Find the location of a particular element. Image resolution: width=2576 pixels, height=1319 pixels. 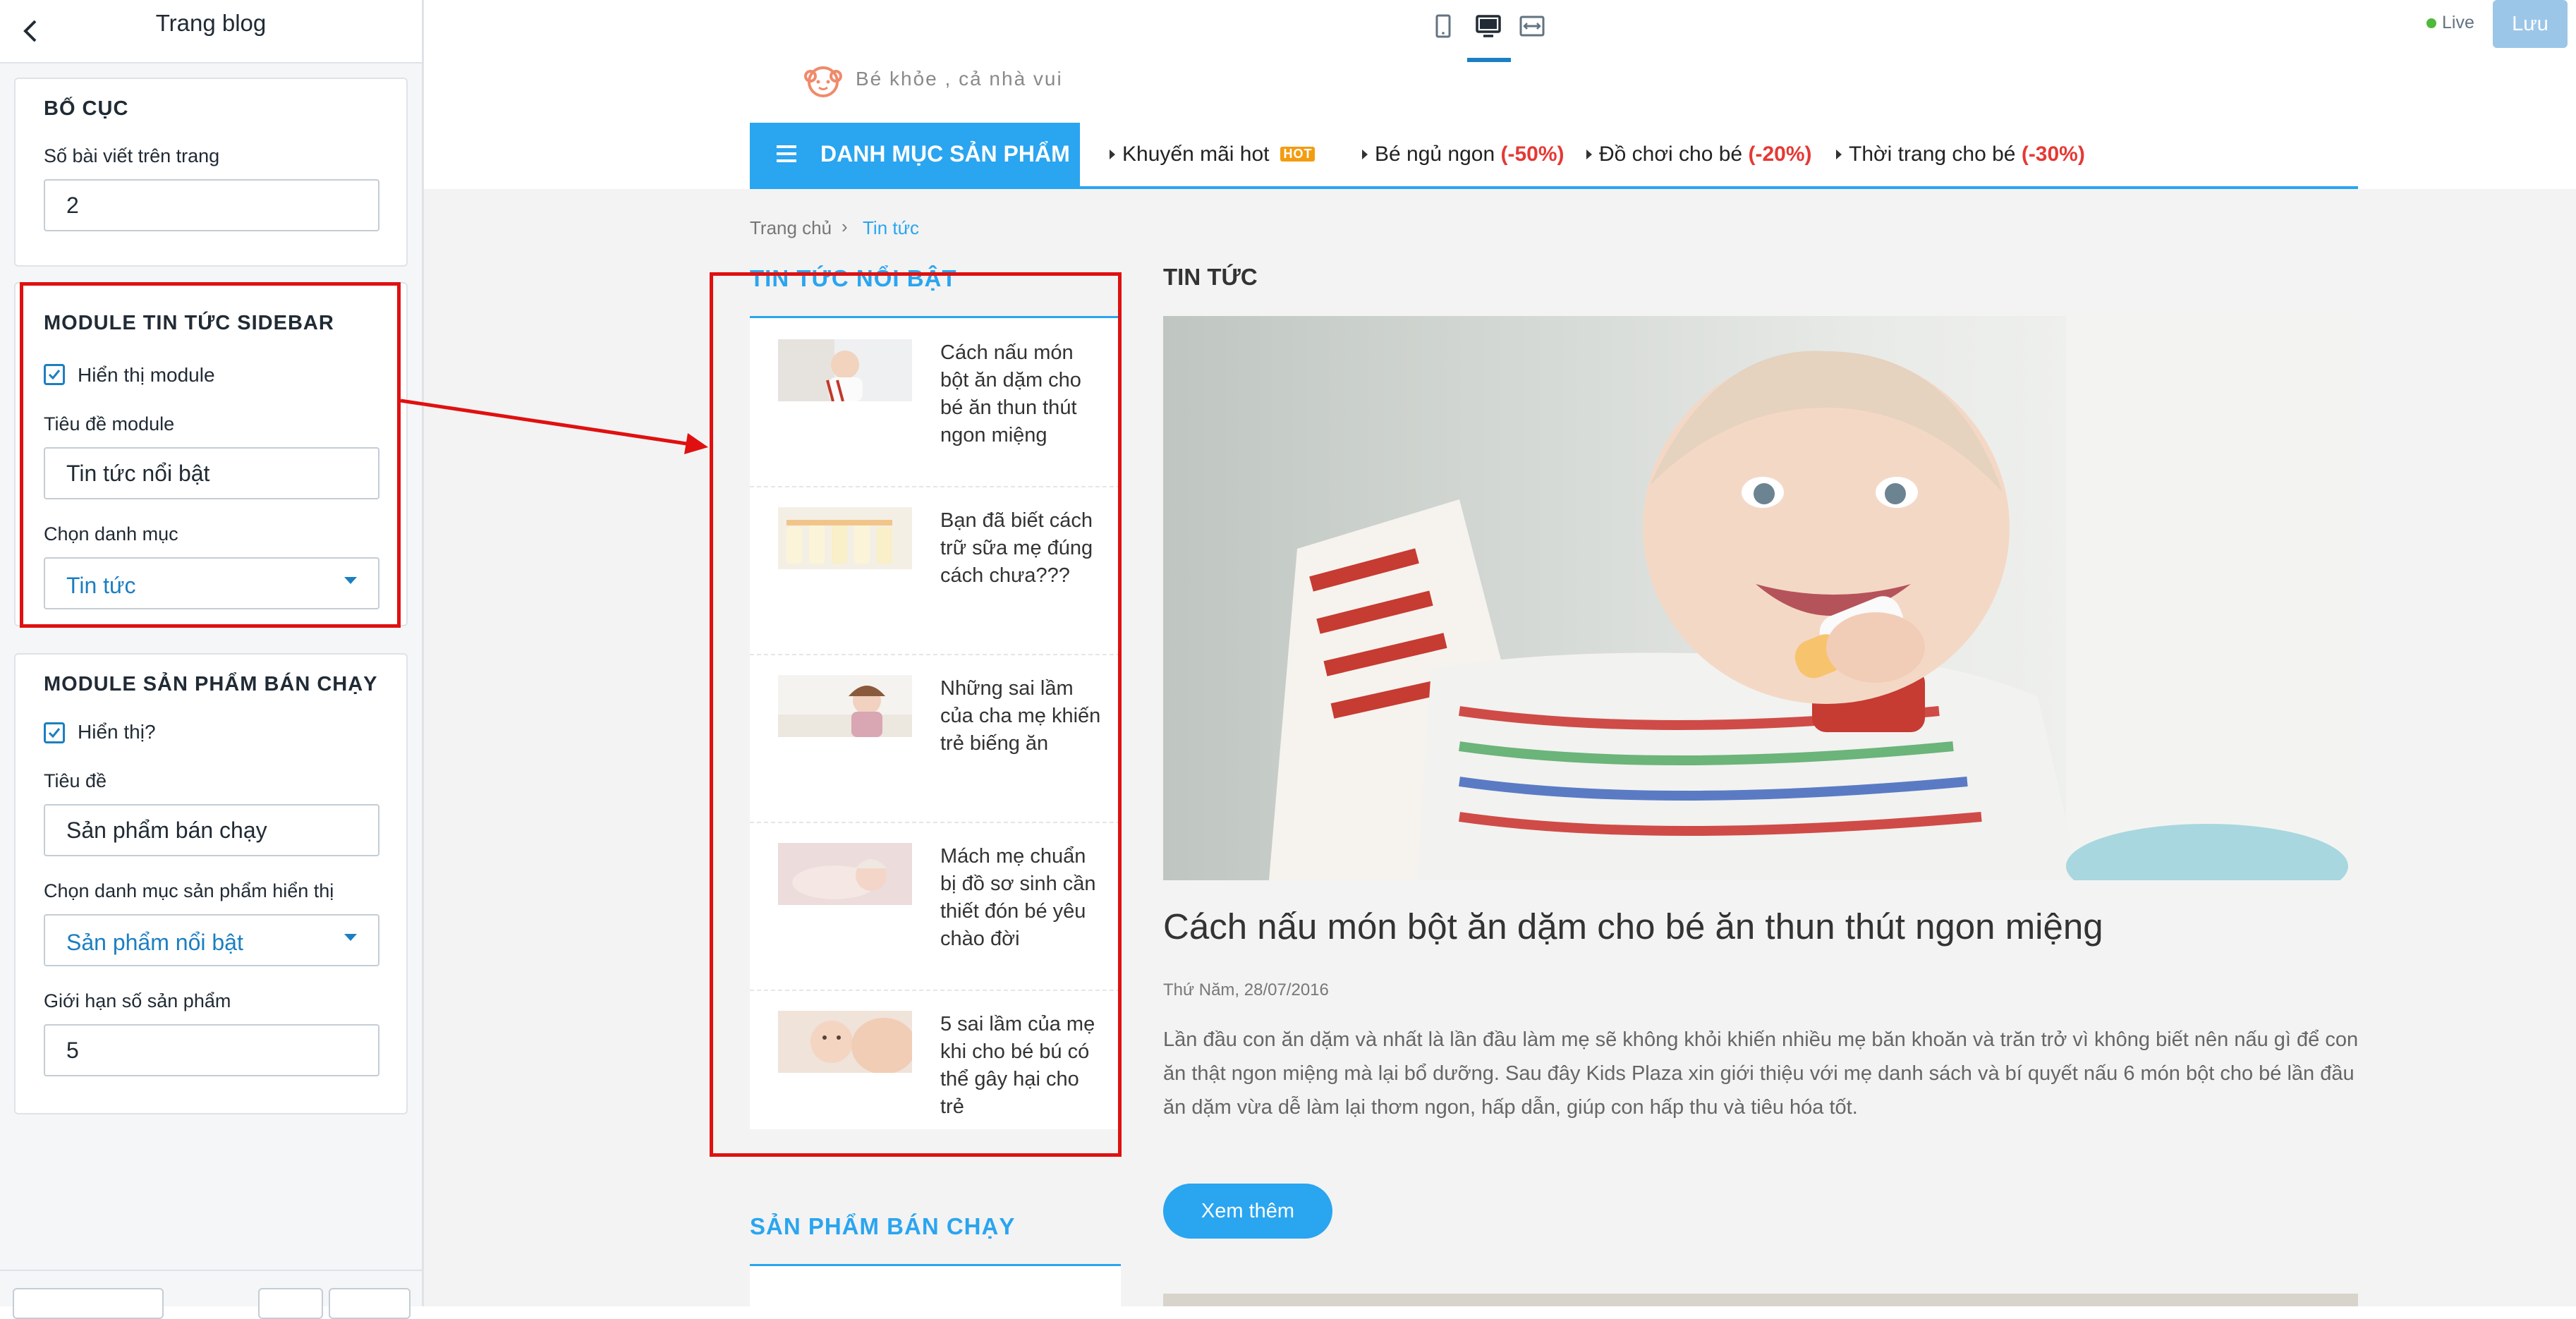

footer-button-left is located at coordinates (88, 1303).